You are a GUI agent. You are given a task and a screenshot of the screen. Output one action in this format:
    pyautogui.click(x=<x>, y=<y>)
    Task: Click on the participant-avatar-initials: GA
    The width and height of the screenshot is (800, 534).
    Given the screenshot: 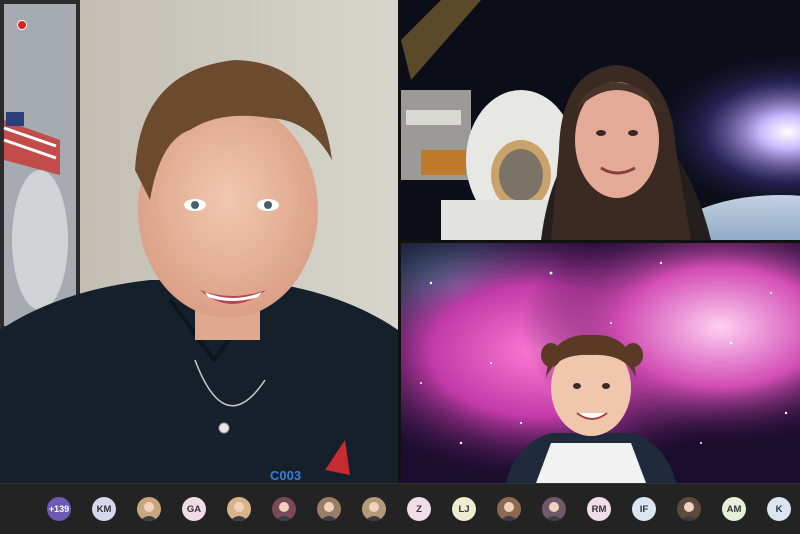 What is the action you would take?
    pyautogui.click(x=194, y=509)
    